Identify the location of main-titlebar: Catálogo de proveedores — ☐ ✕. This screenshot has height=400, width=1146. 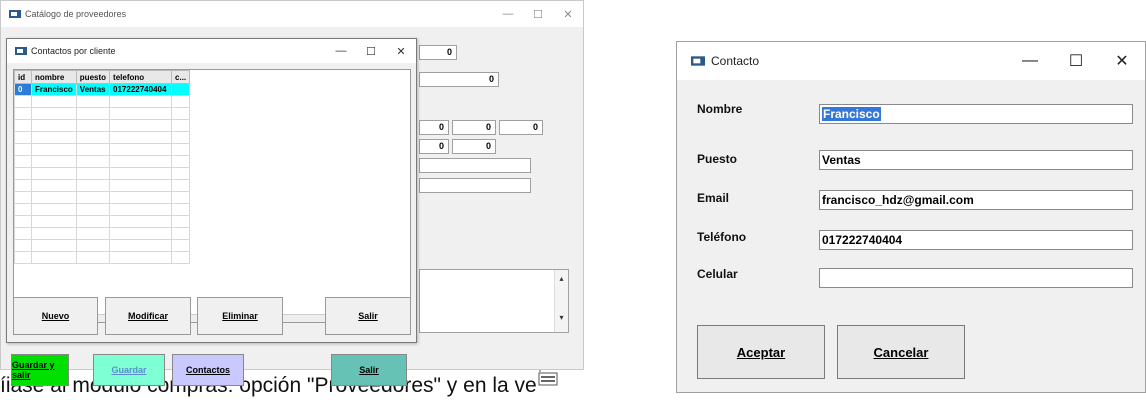
(292, 14).